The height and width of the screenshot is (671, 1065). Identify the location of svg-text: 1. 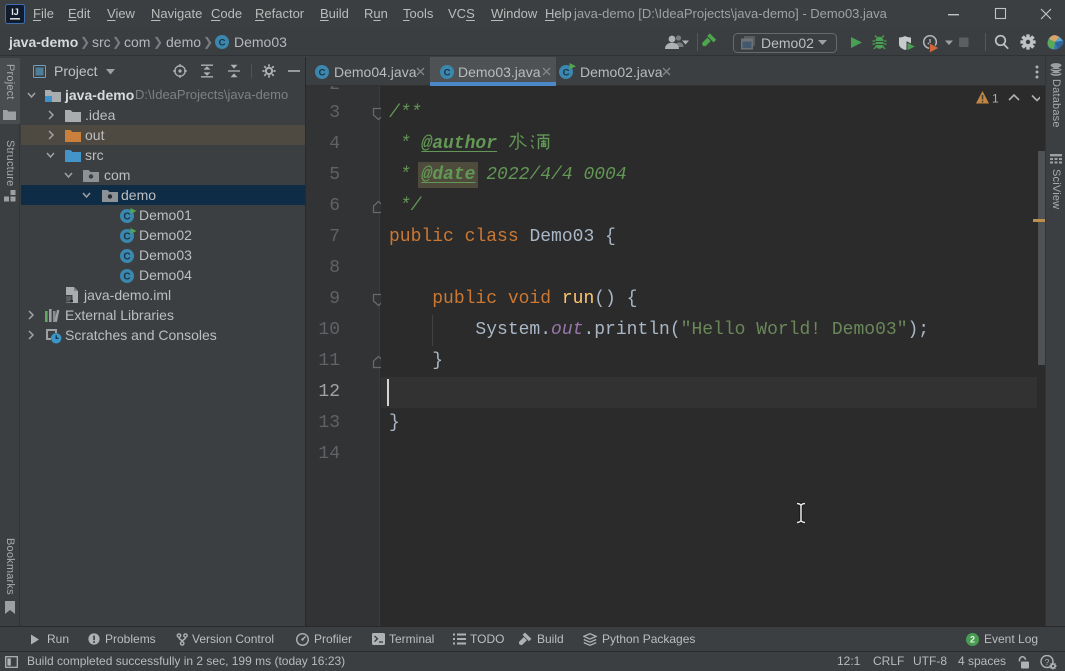
(995, 99).